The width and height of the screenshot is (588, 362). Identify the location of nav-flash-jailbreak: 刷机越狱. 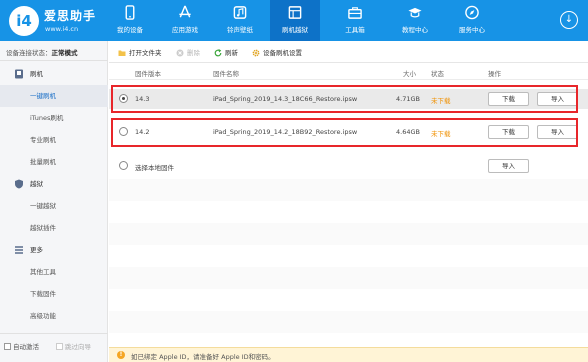
(295, 20).